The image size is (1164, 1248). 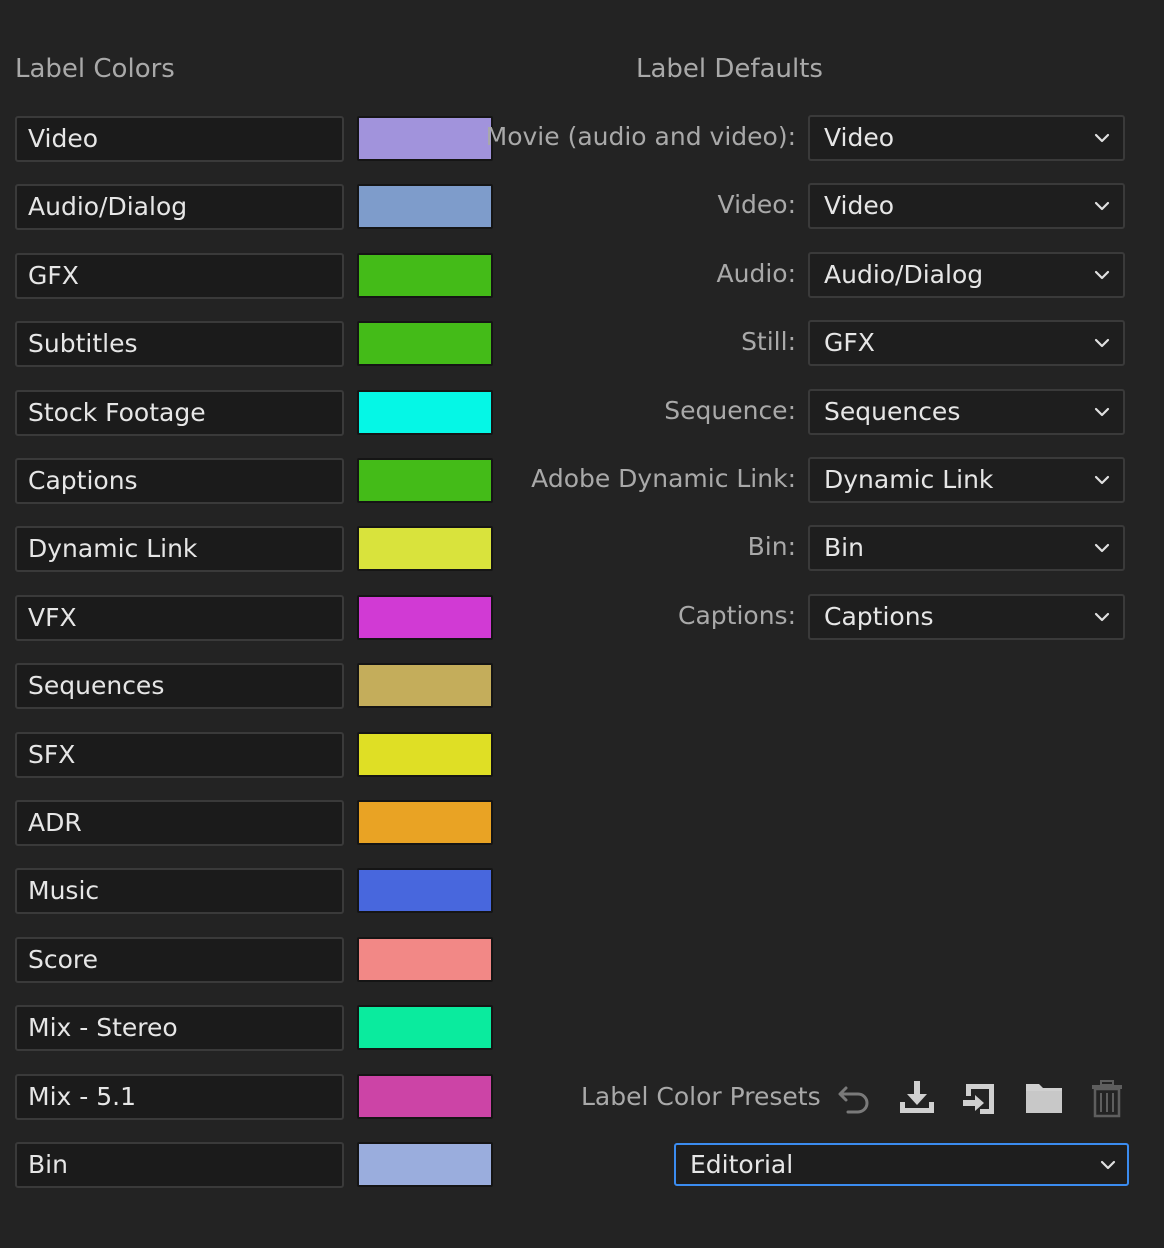 I want to click on label-color-row: SFX, so click(x=254, y=755).